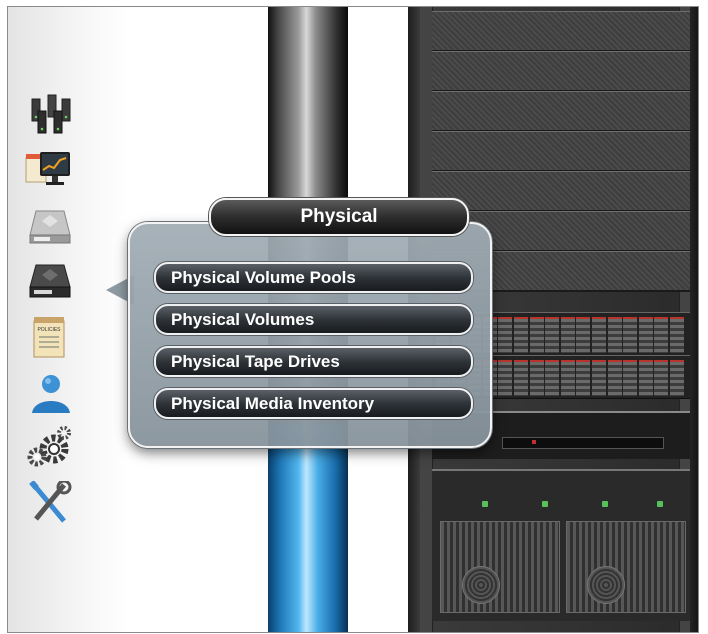 The image size is (708, 634). What do you see at coordinates (308, 528) in the screenshot?
I see `pole-blue-section` at bounding box center [308, 528].